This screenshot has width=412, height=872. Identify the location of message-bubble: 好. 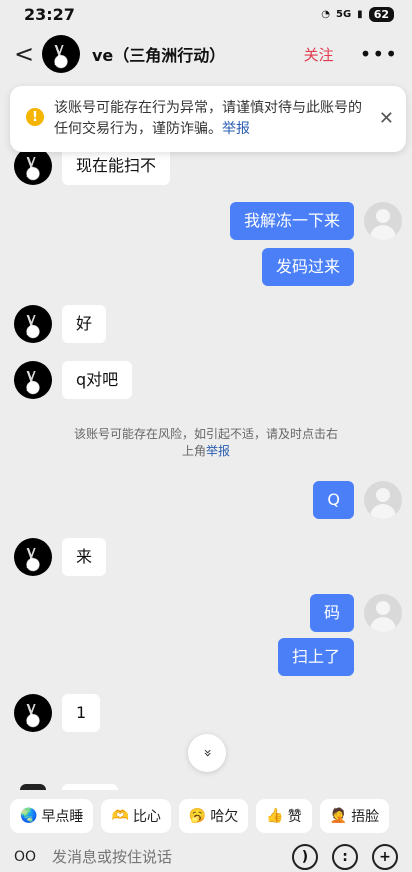
(84, 324).